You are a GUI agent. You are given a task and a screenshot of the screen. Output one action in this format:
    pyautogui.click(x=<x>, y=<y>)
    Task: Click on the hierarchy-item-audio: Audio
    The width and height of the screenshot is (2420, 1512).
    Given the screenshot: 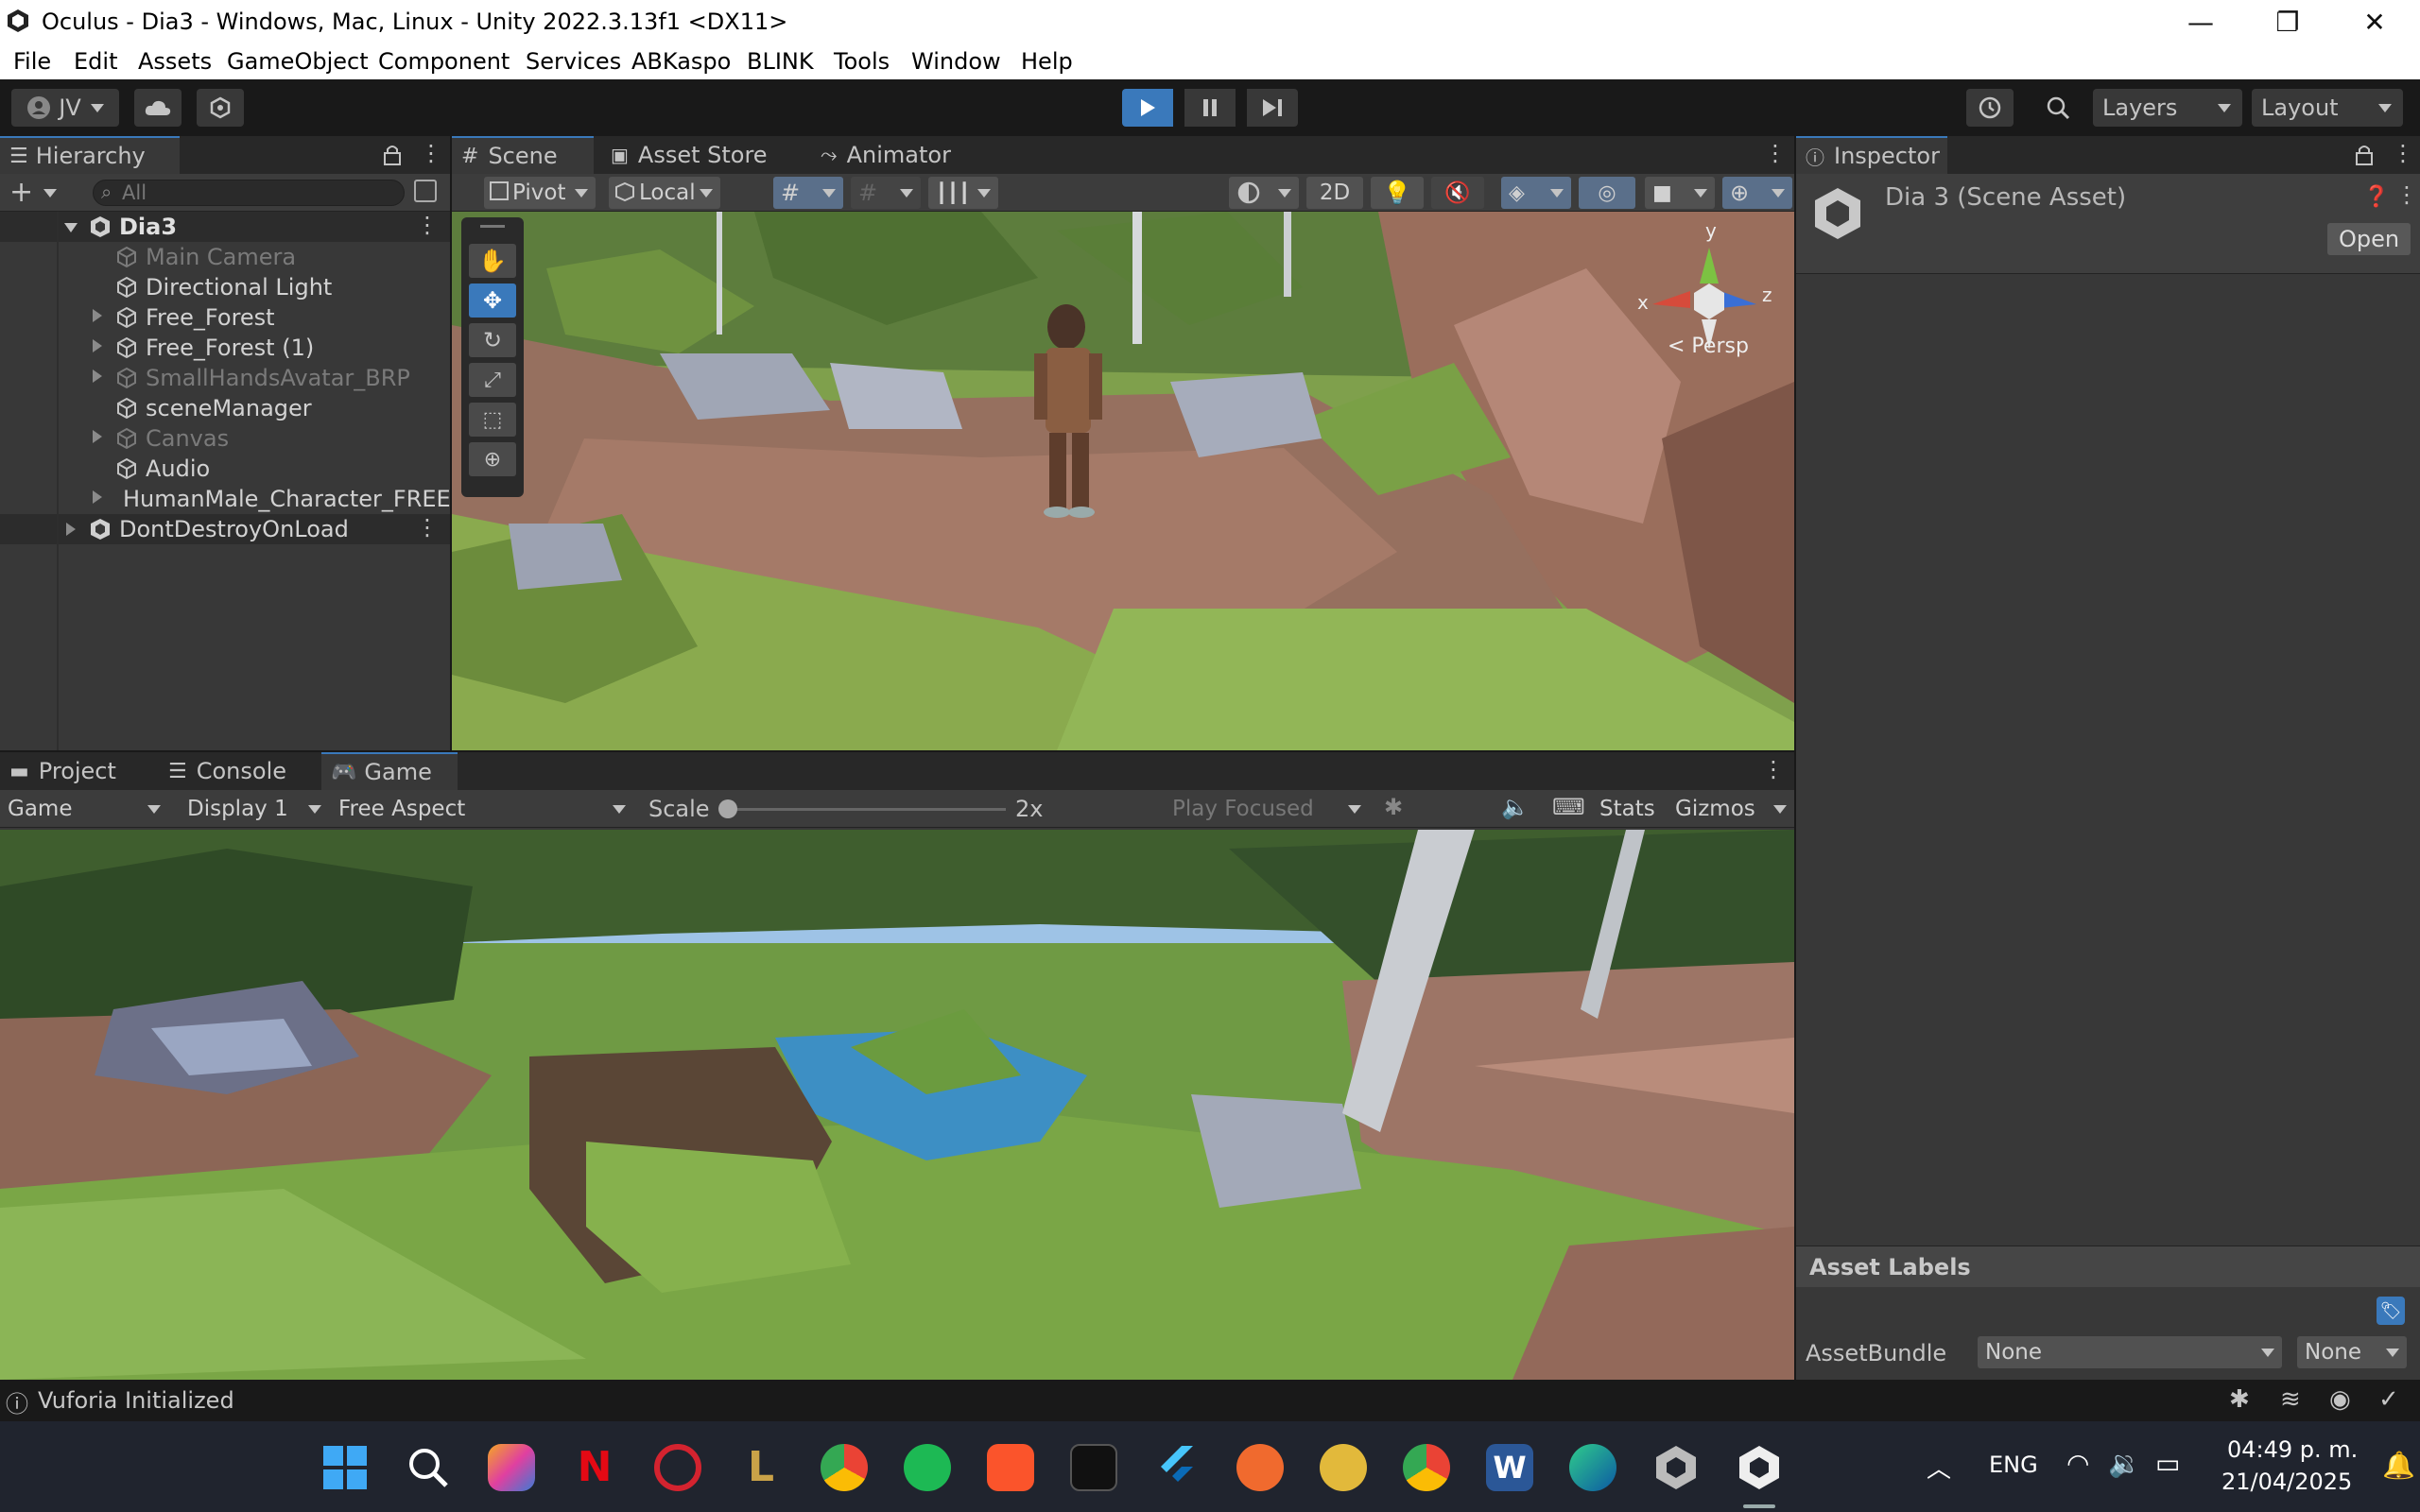 What is the action you would take?
    pyautogui.click(x=162, y=469)
    